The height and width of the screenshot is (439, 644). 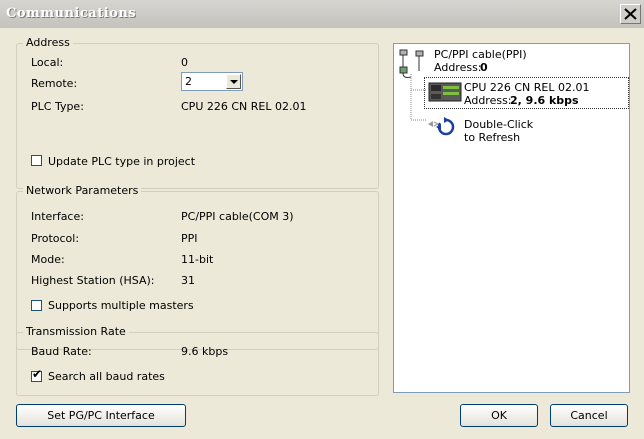 What do you see at coordinates (36, 305) in the screenshot?
I see `multiple-masters-checkbox` at bounding box center [36, 305].